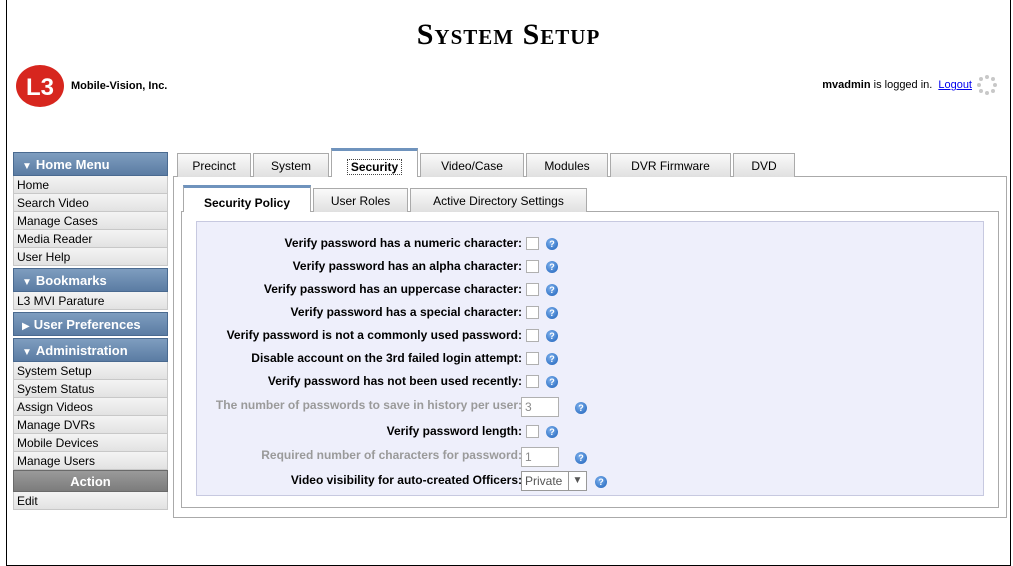  I want to click on logout-link: Logout, so click(955, 85).